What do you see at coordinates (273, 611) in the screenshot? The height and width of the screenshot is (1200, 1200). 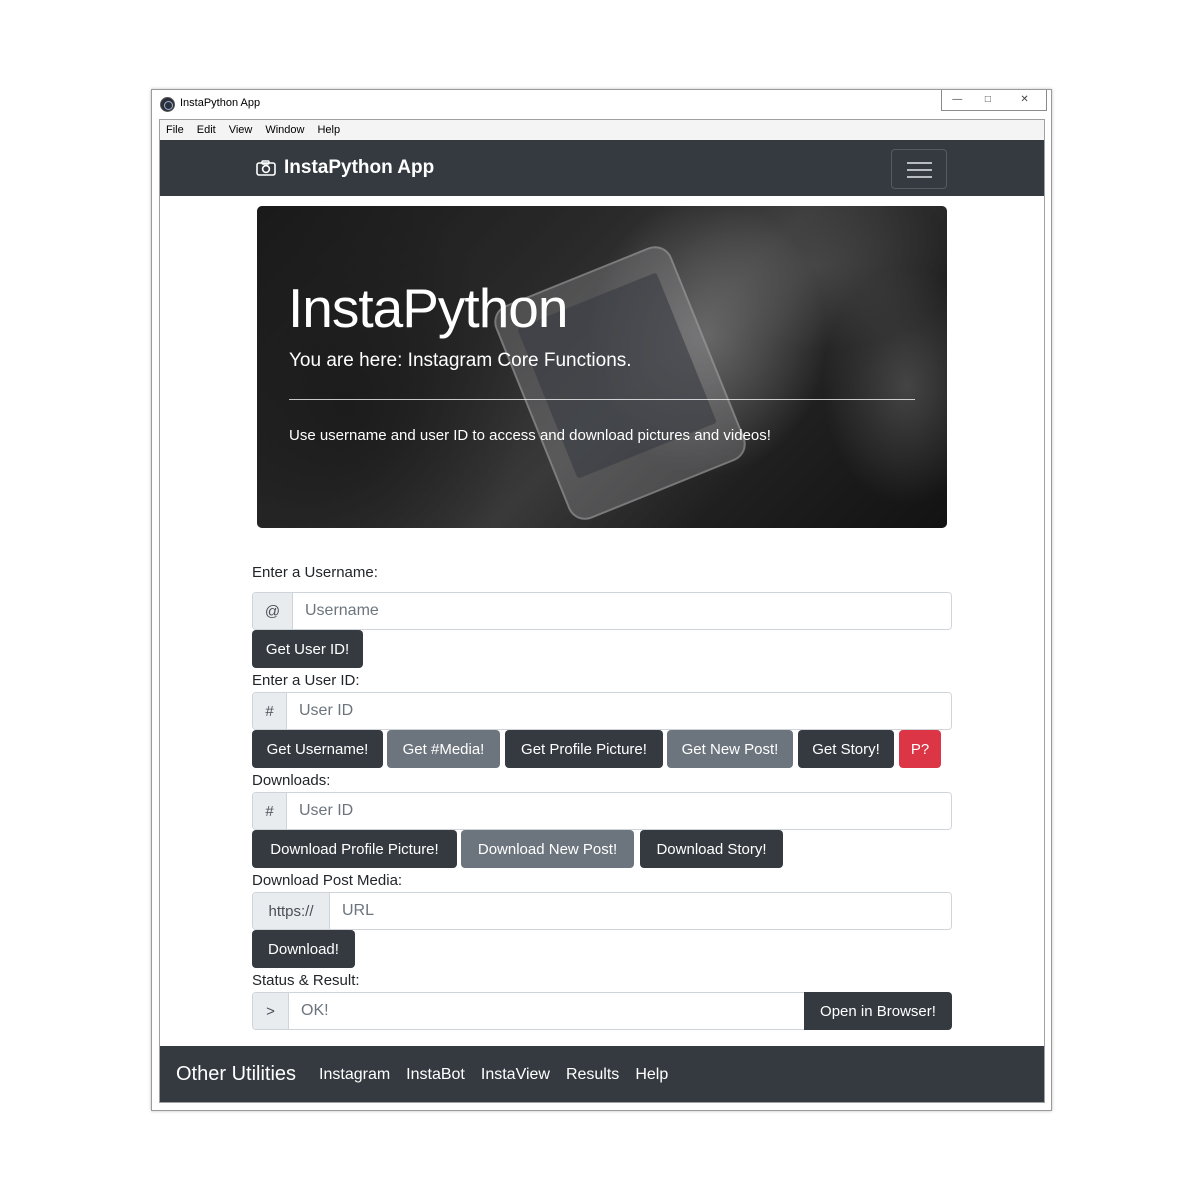 I see `at-addon: @` at bounding box center [273, 611].